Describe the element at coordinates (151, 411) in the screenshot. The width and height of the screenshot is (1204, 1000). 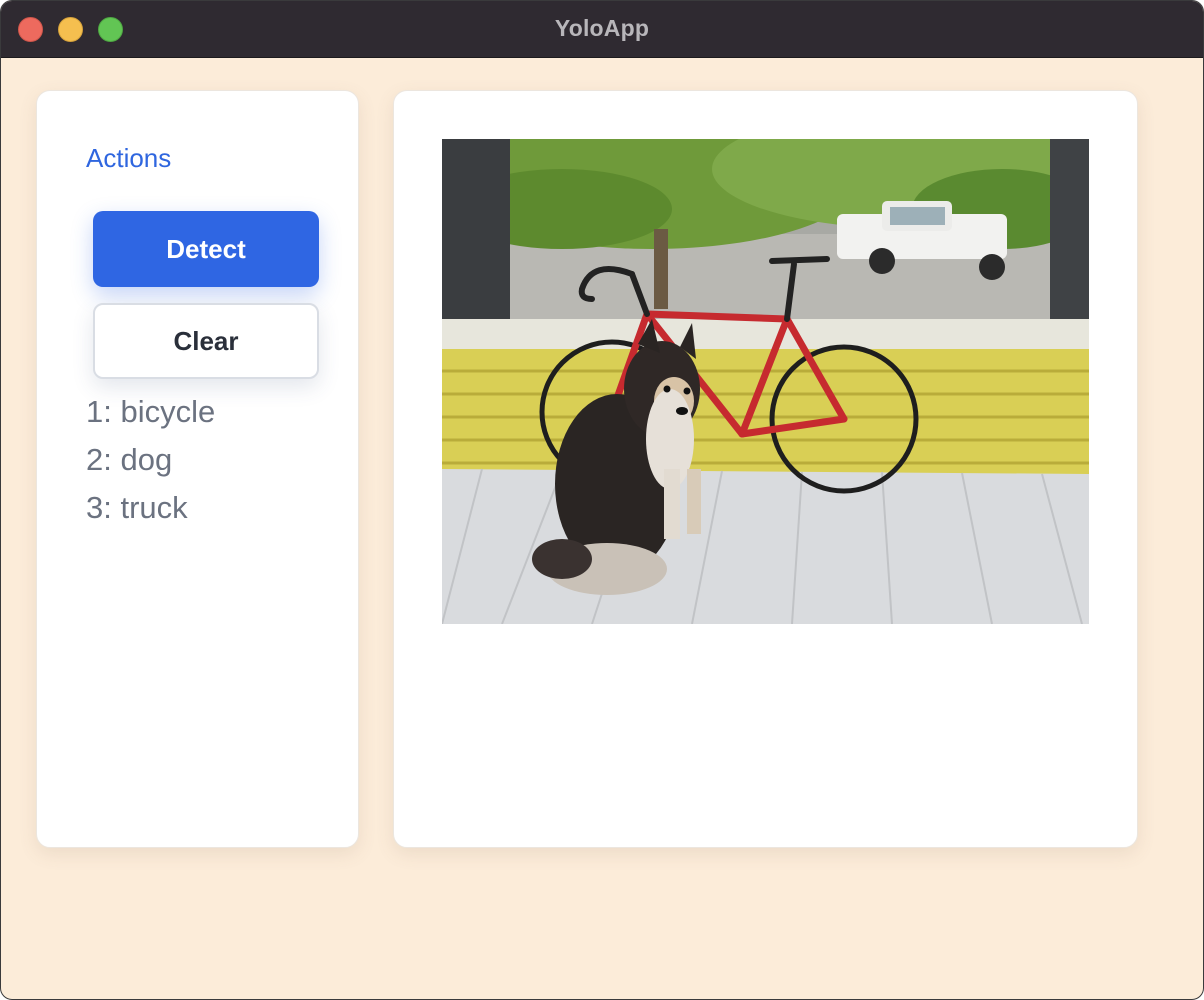
I see `result-item: 1: bicycle` at that location.